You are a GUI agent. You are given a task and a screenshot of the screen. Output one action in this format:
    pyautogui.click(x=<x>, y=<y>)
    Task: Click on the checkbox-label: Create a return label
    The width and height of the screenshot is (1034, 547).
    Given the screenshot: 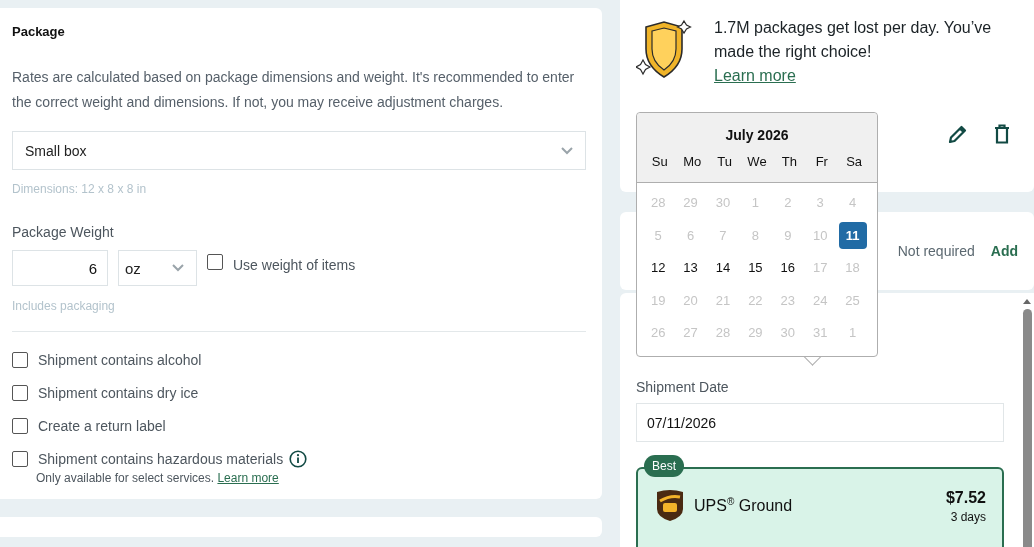 What is the action you would take?
    pyautogui.click(x=102, y=425)
    